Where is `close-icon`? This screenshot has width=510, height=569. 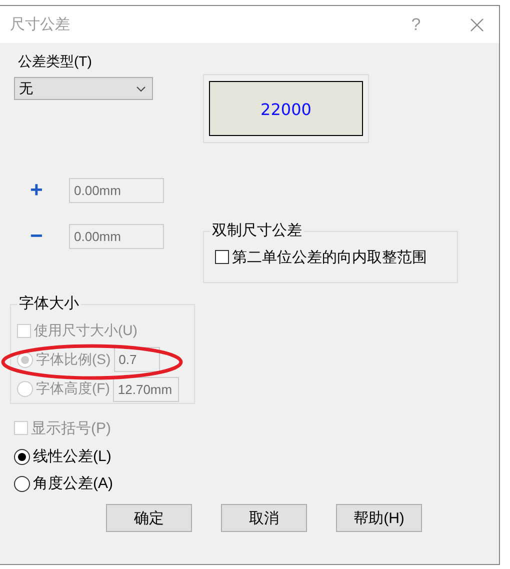
close-icon is located at coordinates (477, 25).